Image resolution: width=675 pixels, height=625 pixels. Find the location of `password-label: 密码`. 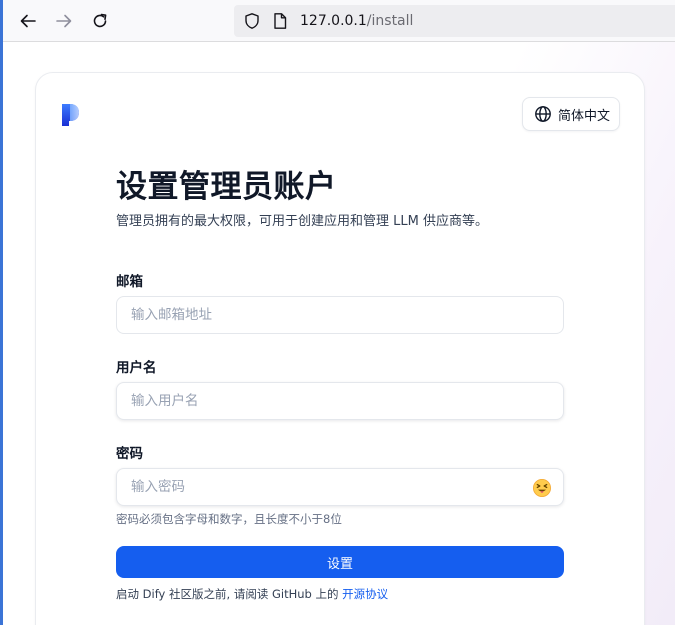

password-label: 密码 is located at coordinates (129, 454).